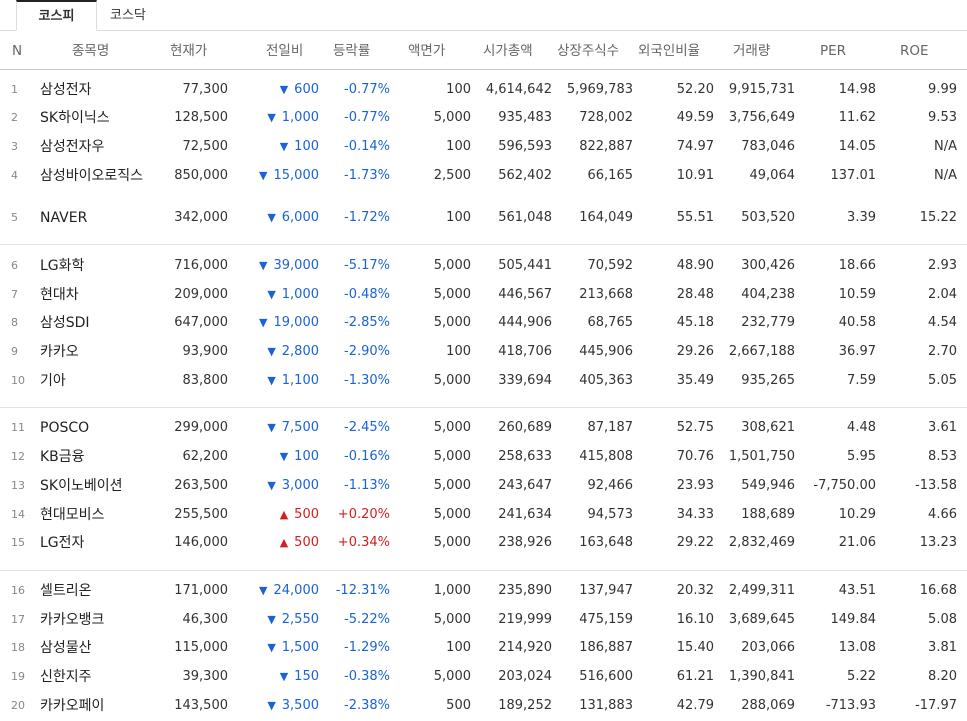  I want to click on cap-cell: 4,614,642, so click(518, 89).